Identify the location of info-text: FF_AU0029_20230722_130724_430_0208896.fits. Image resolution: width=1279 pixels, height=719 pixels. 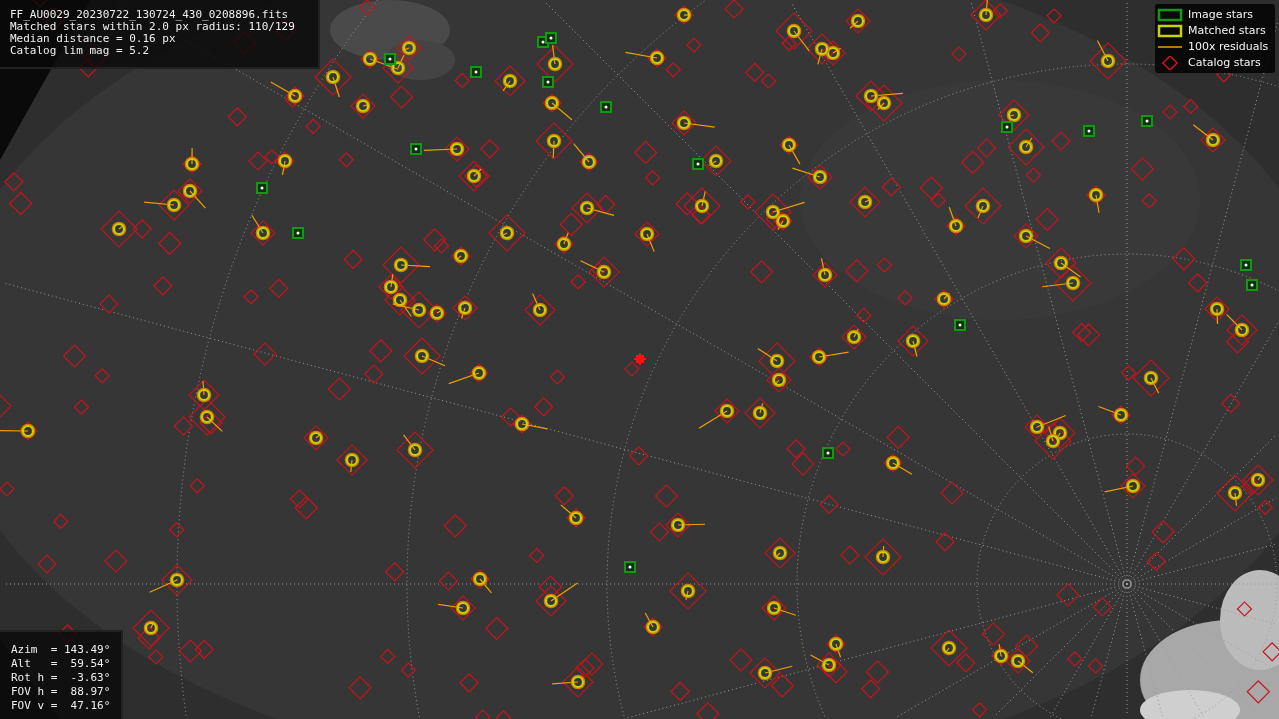
(150, 15).